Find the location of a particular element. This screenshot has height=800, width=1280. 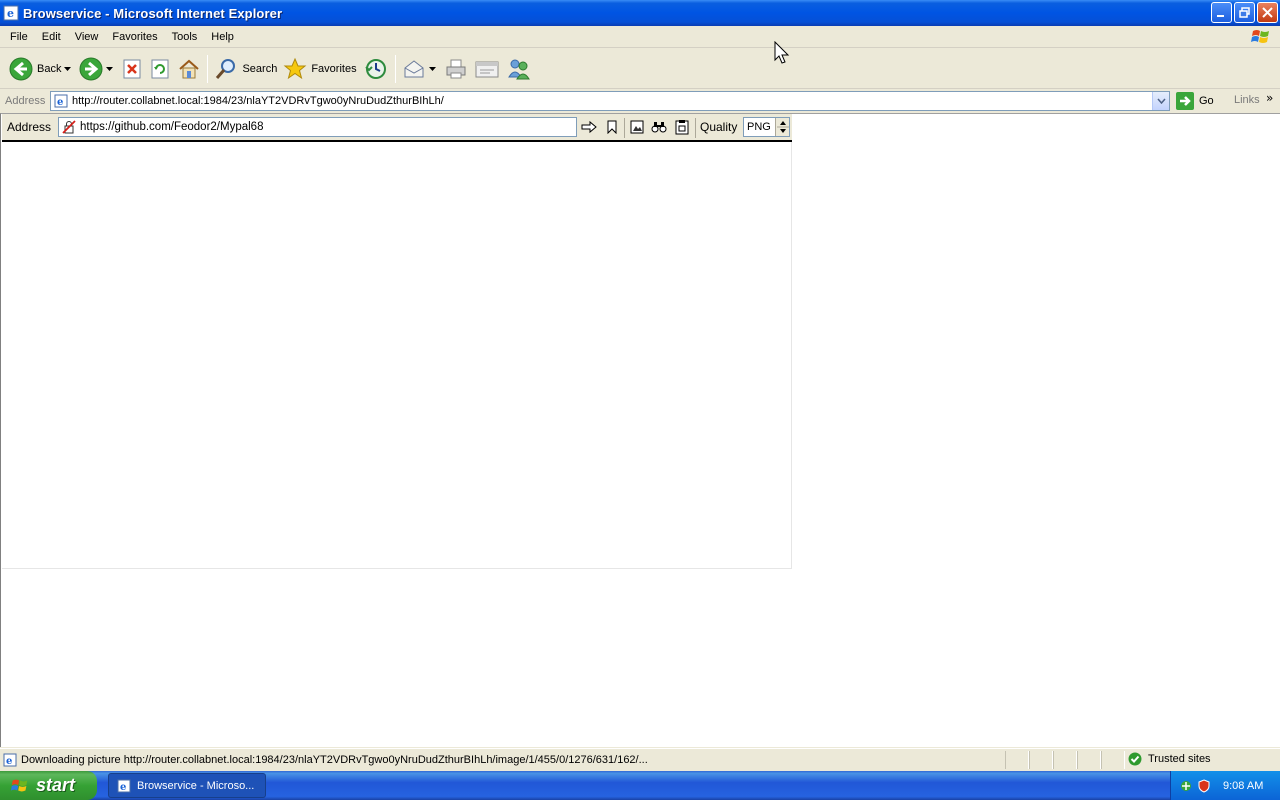

refresh-icon is located at coordinates (160, 68).